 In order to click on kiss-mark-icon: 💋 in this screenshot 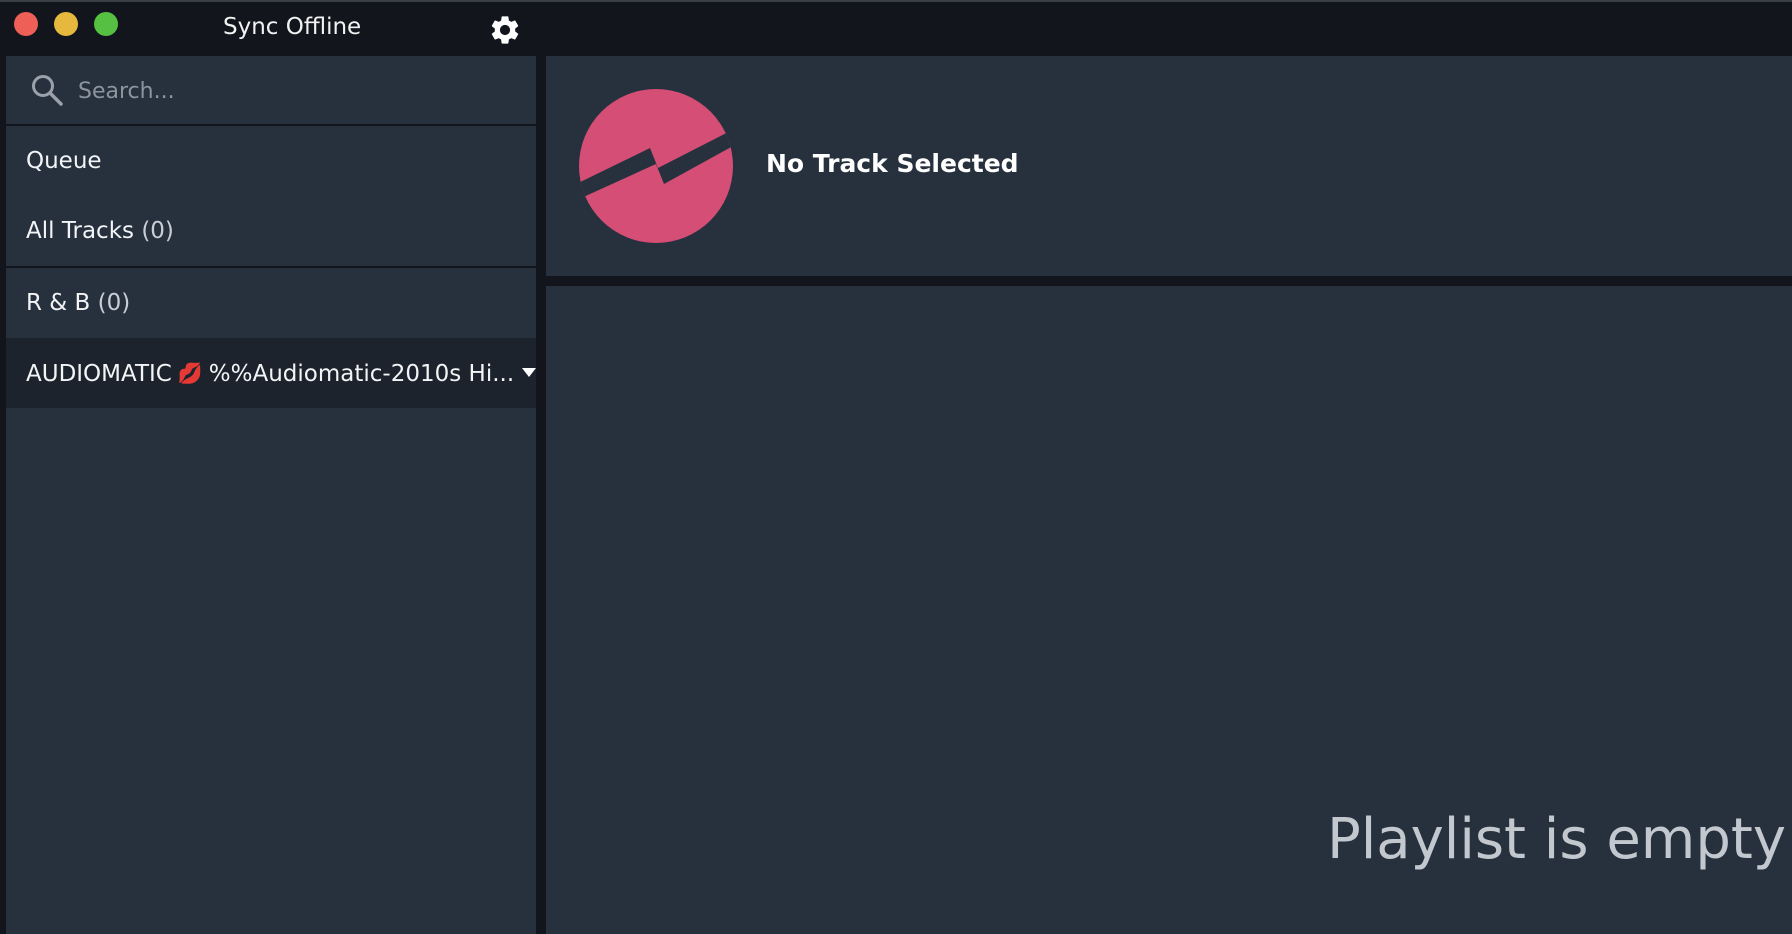, I will do `click(190, 373)`.